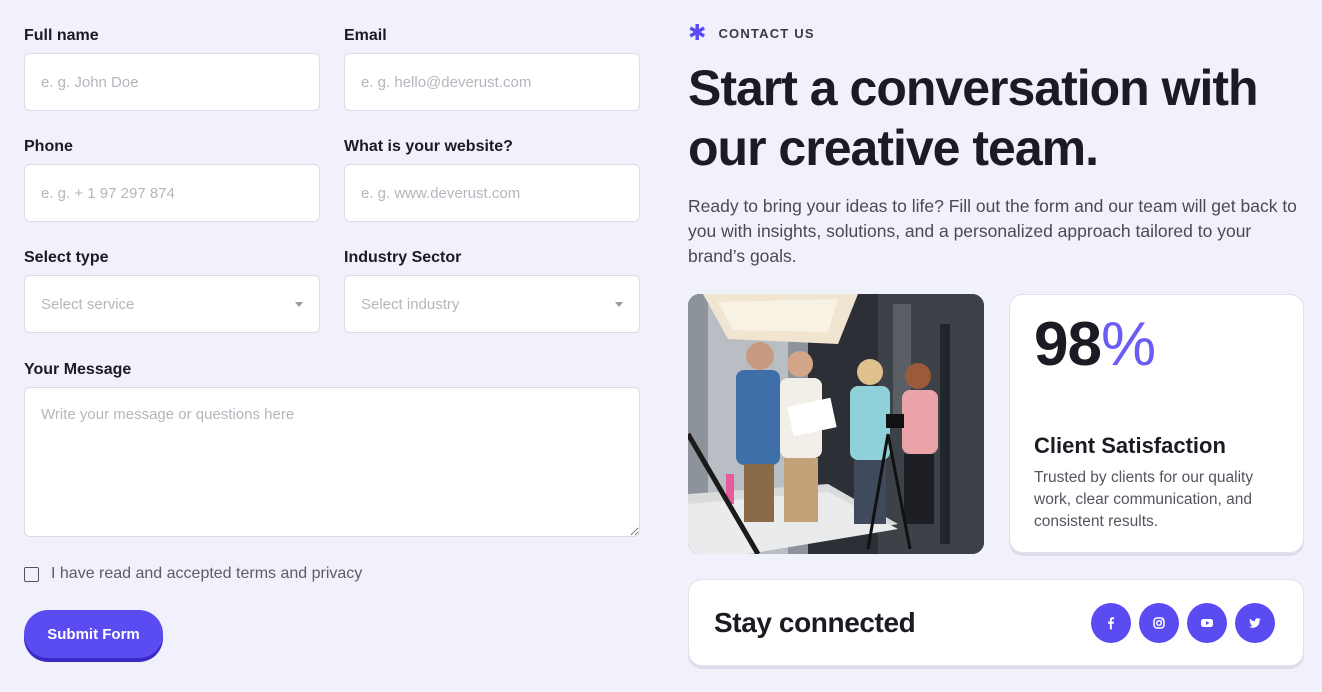  I want to click on submit-button: Submit Form, so click(93, 634).